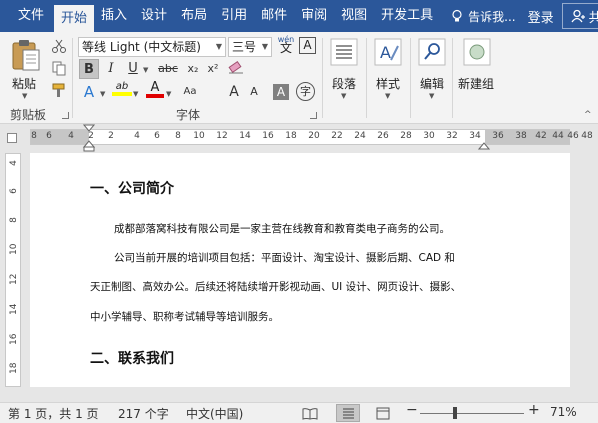  Describe the element at coordinates (307, 45) in the screenshot. I see `char-border-button: A` at that location.